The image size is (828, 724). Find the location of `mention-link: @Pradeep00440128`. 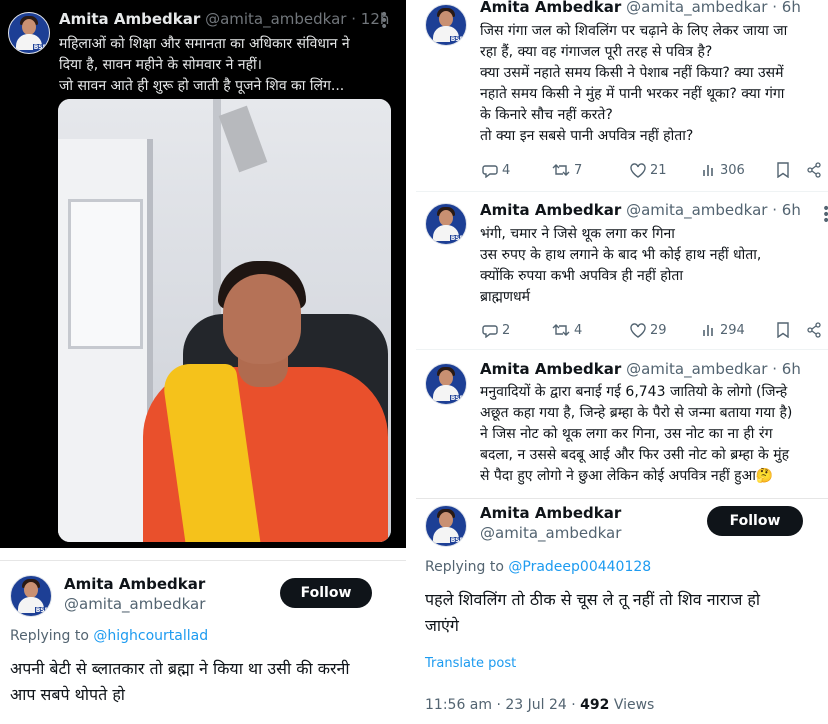

mention-link: @Pradeep00440128 is located at coordinates (579, 567).